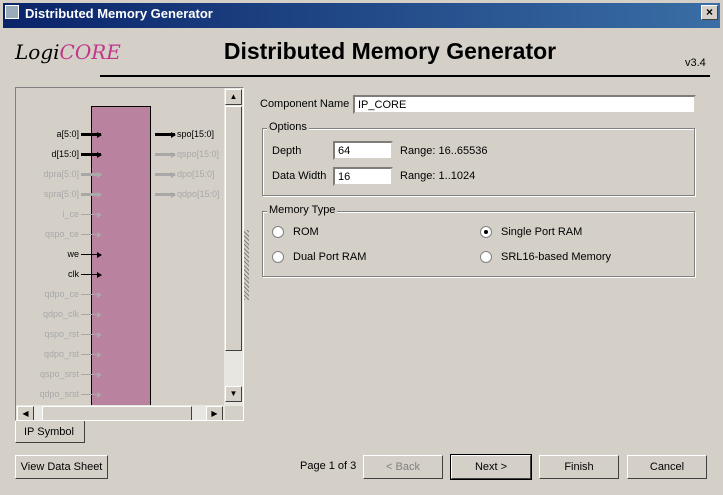  I want to click on component-name-label: Component Name, so click(305, 104).